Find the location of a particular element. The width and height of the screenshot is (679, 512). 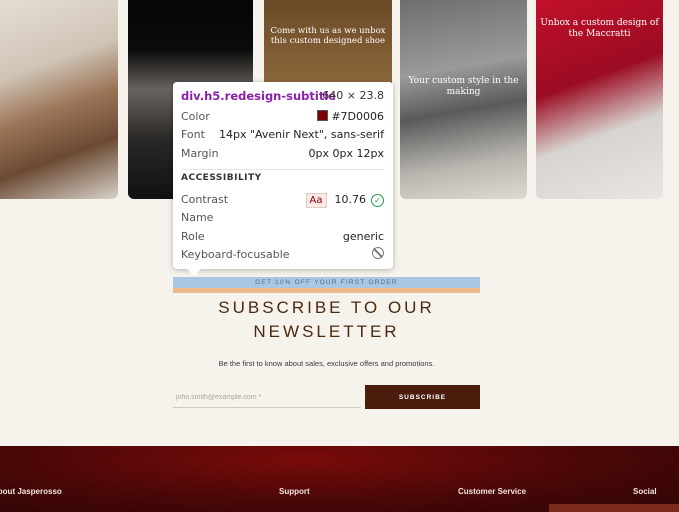

footer-heading-about: About Jasperosso is located at coordinates (31, 491).